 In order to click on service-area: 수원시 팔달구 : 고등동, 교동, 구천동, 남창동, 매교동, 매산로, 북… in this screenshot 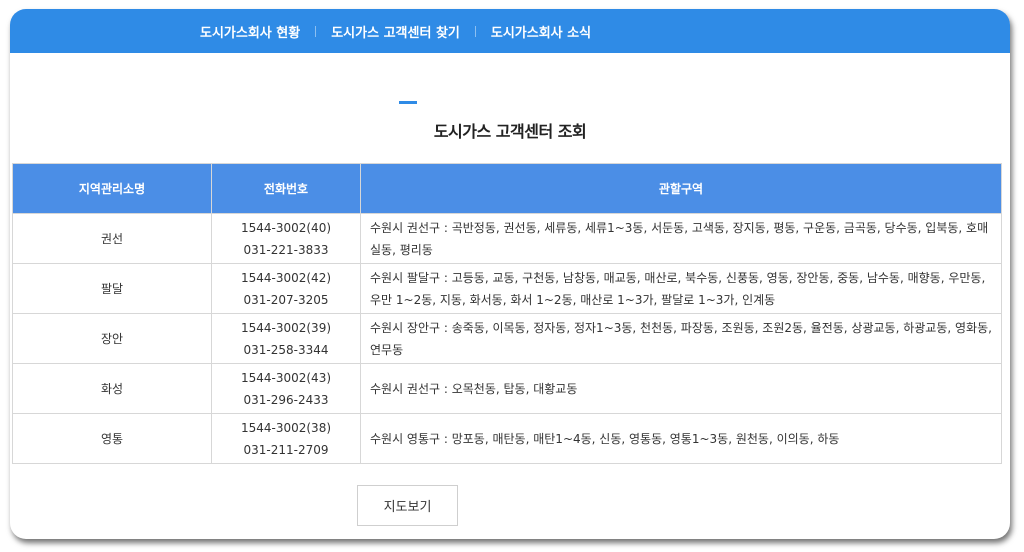, I will do `click(681, 288)`.